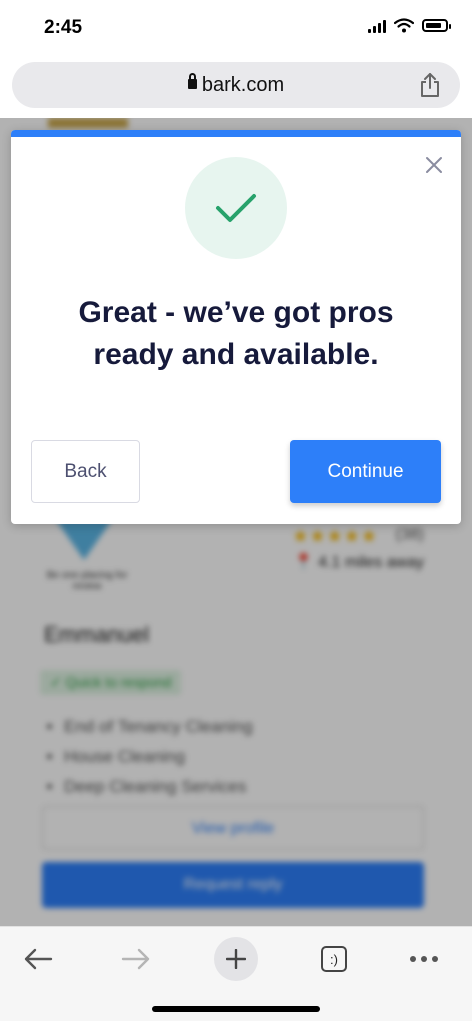 This screenshot has width=472, height=1021. I want to click on back-nav-button, so click(38, 959).